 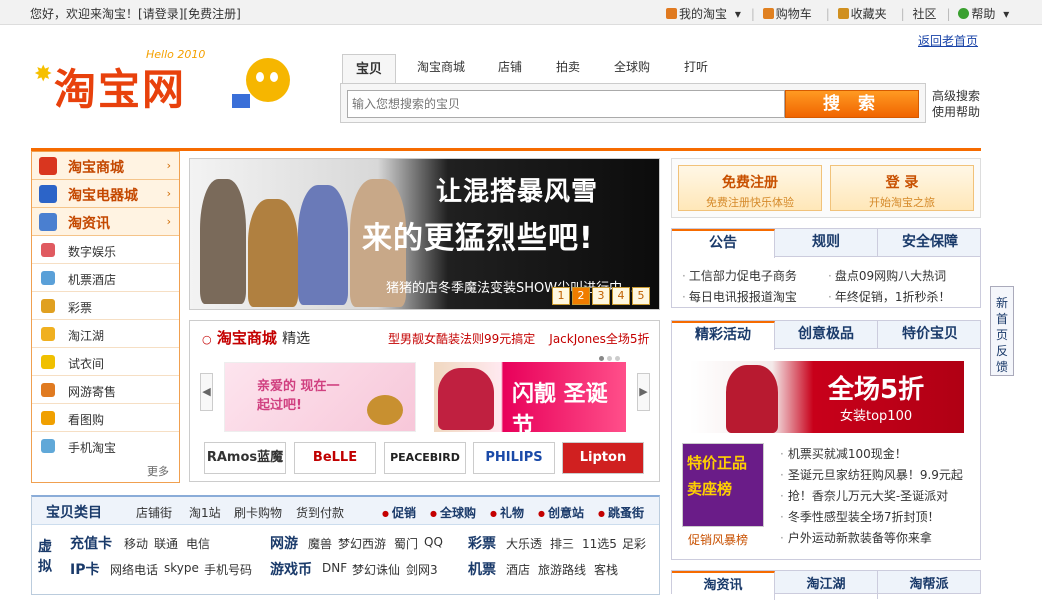 I want to click on banner-page-2: 2, so click(x=581, y=296).